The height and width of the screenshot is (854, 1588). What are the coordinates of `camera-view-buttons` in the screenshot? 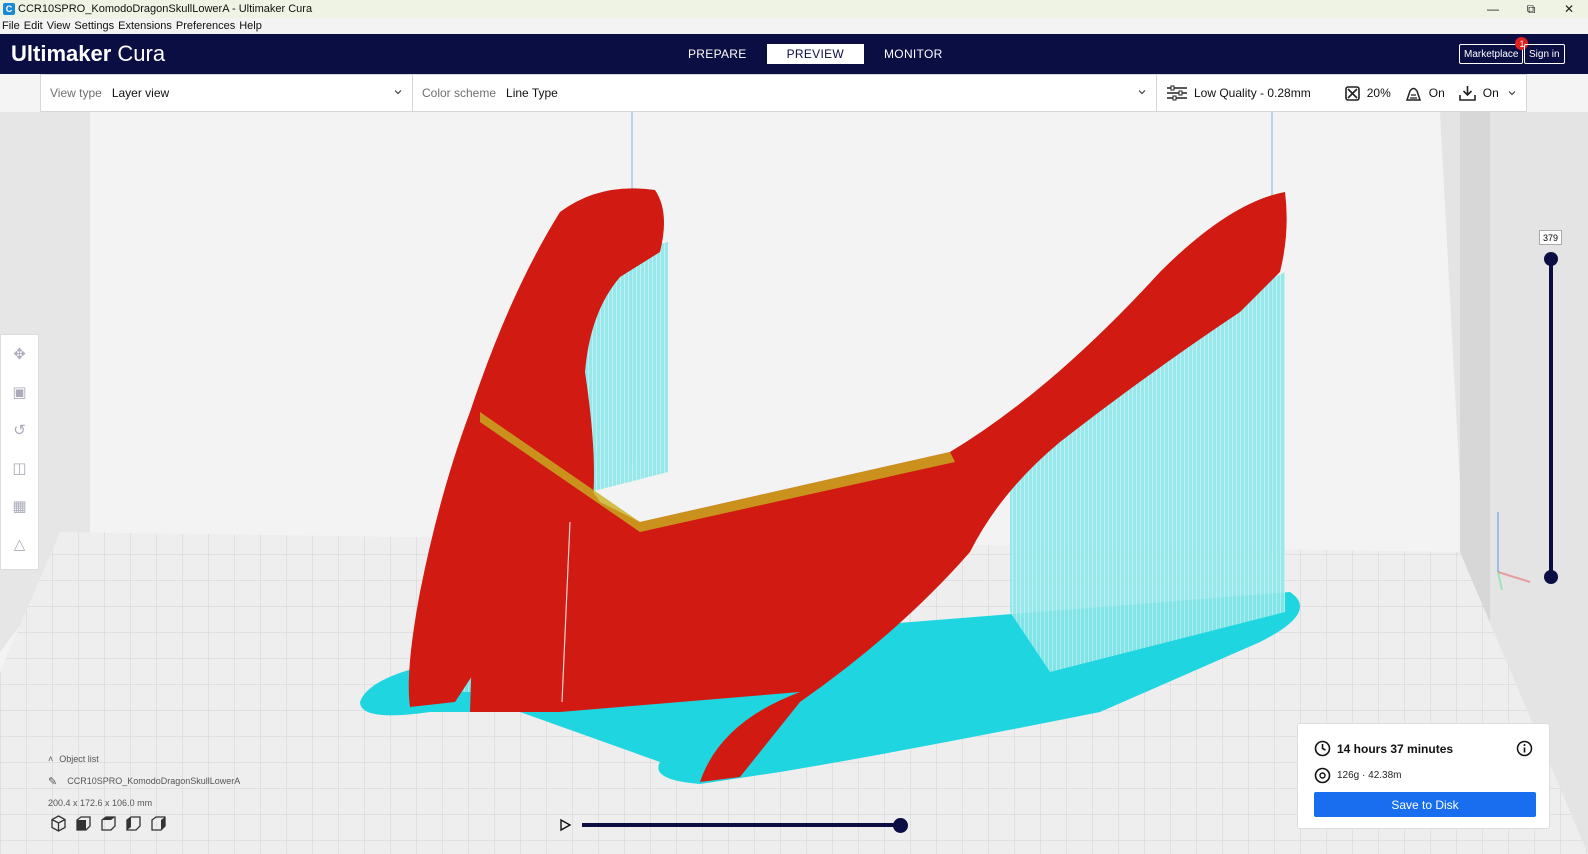 It's located at (108, 823).